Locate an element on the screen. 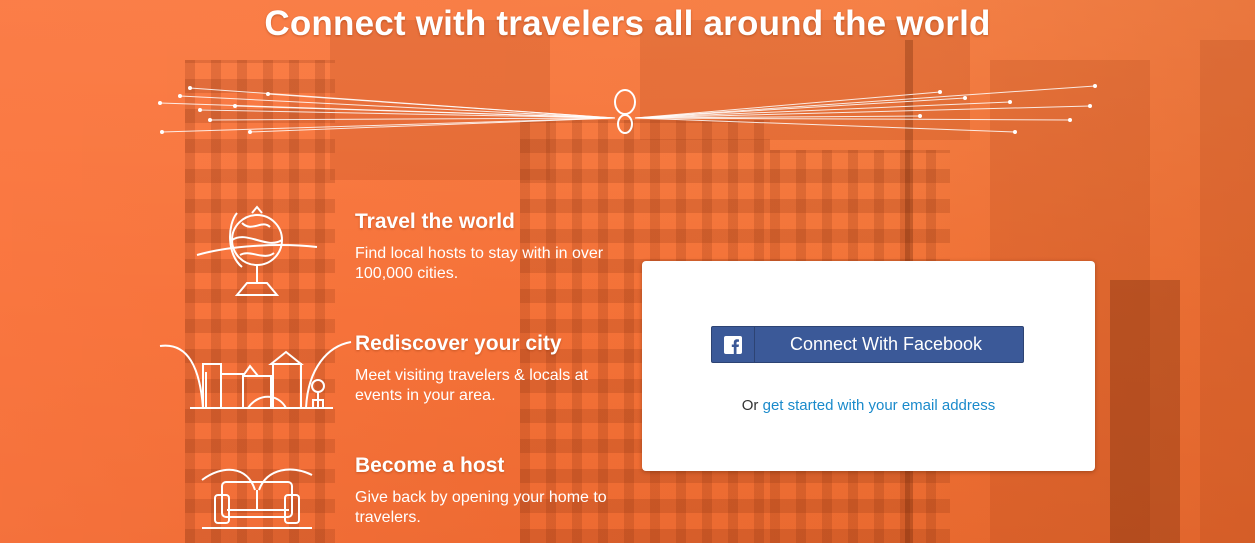 The height and width of the screenshot is (543, 1255). infinity-loop-icon is located at coordinates (625, 111).